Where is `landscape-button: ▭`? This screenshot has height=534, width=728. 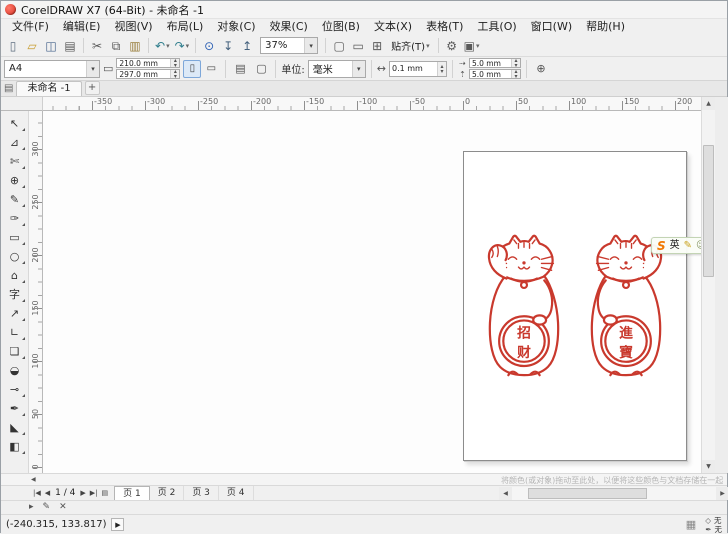 landscape-button: ▭ is located at coordinates (211, 69).